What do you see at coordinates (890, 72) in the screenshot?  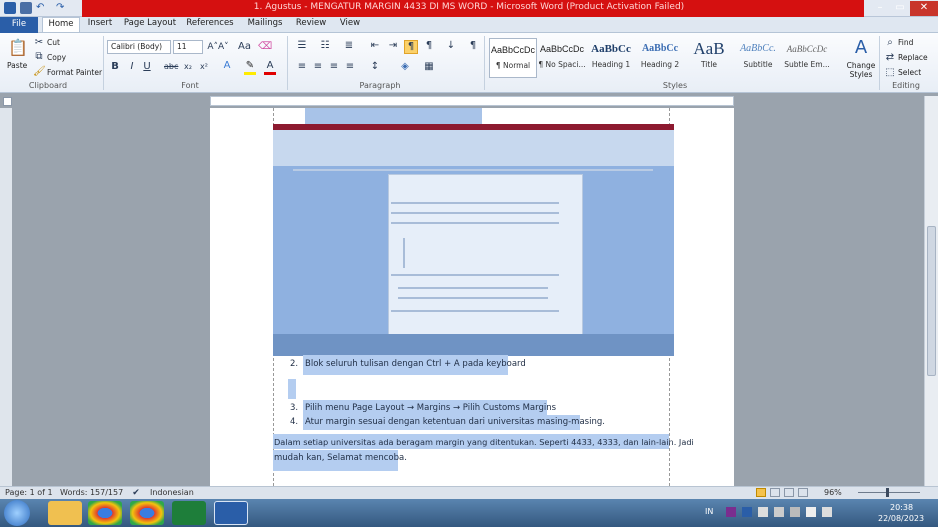 I see `select-icon: ⬚` at bounding box center [890, 72].